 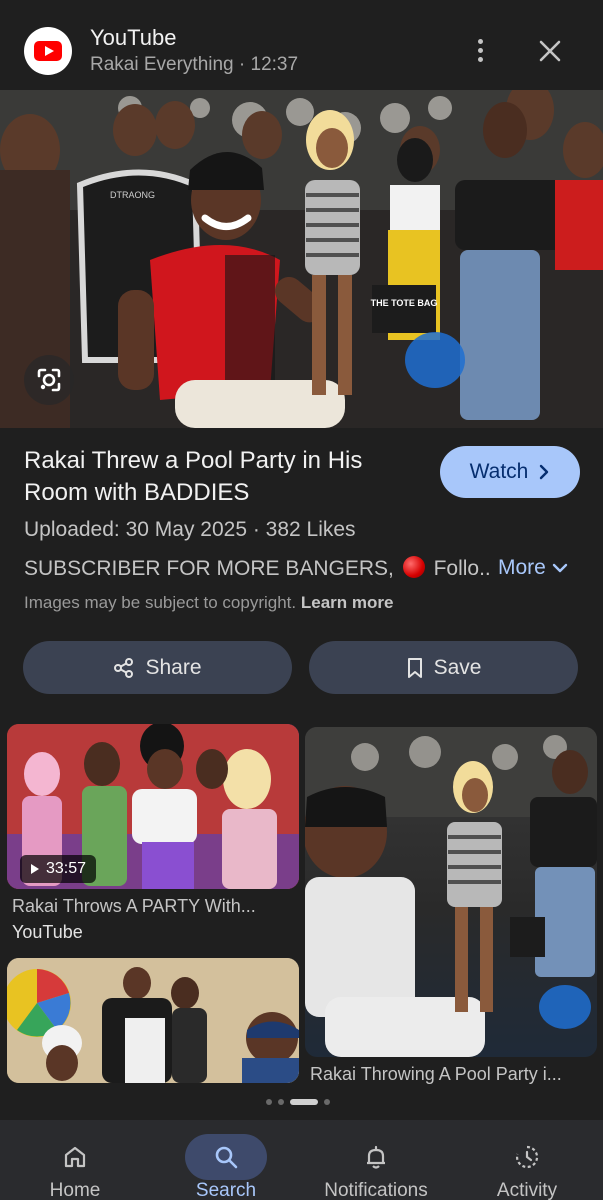 What do you see at coordinates (522, 567) in the screenshot?
I see `more-button-label: More` at bounding box center [522, 567].